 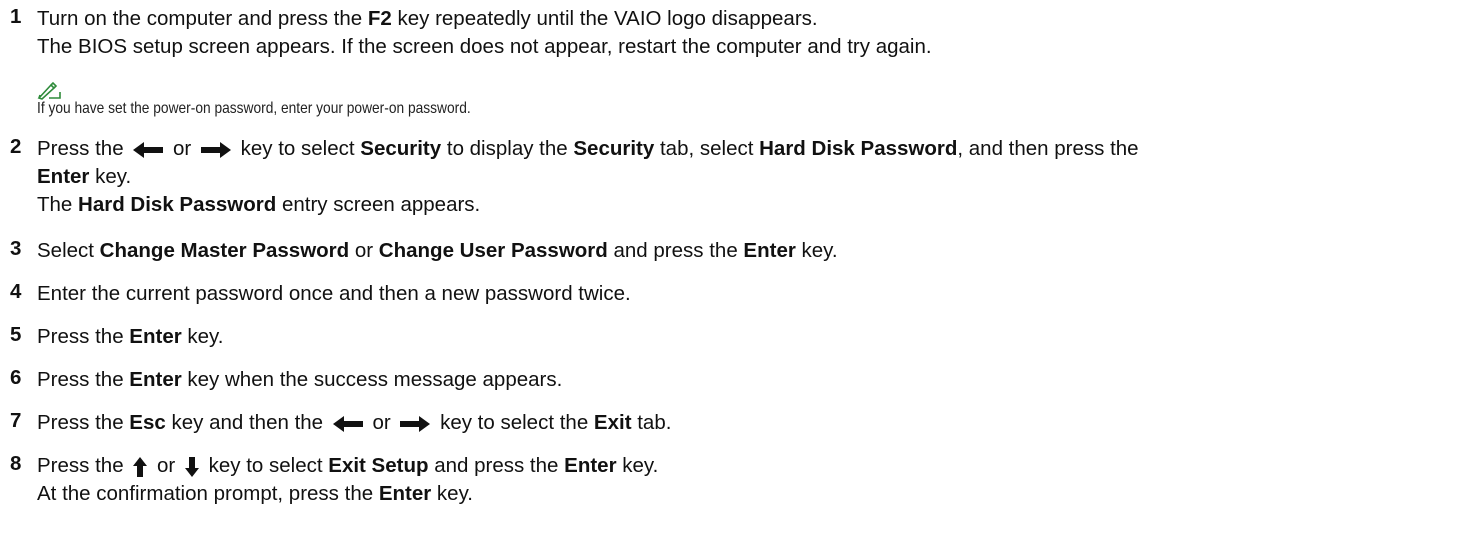 What do you see at coordinates (16, 291) in the screenshot?
I see `step-number: 4` at bounding box center [16, 291].